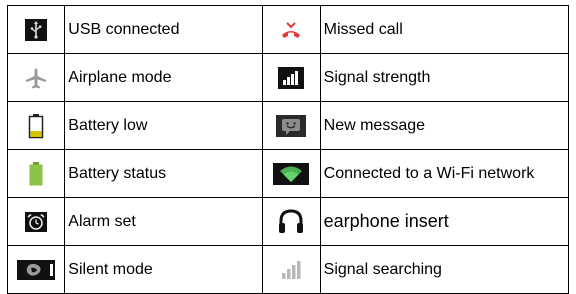 This screenshot has width=576, height=294. I want to click on alarm-icon, so click(36, 221).